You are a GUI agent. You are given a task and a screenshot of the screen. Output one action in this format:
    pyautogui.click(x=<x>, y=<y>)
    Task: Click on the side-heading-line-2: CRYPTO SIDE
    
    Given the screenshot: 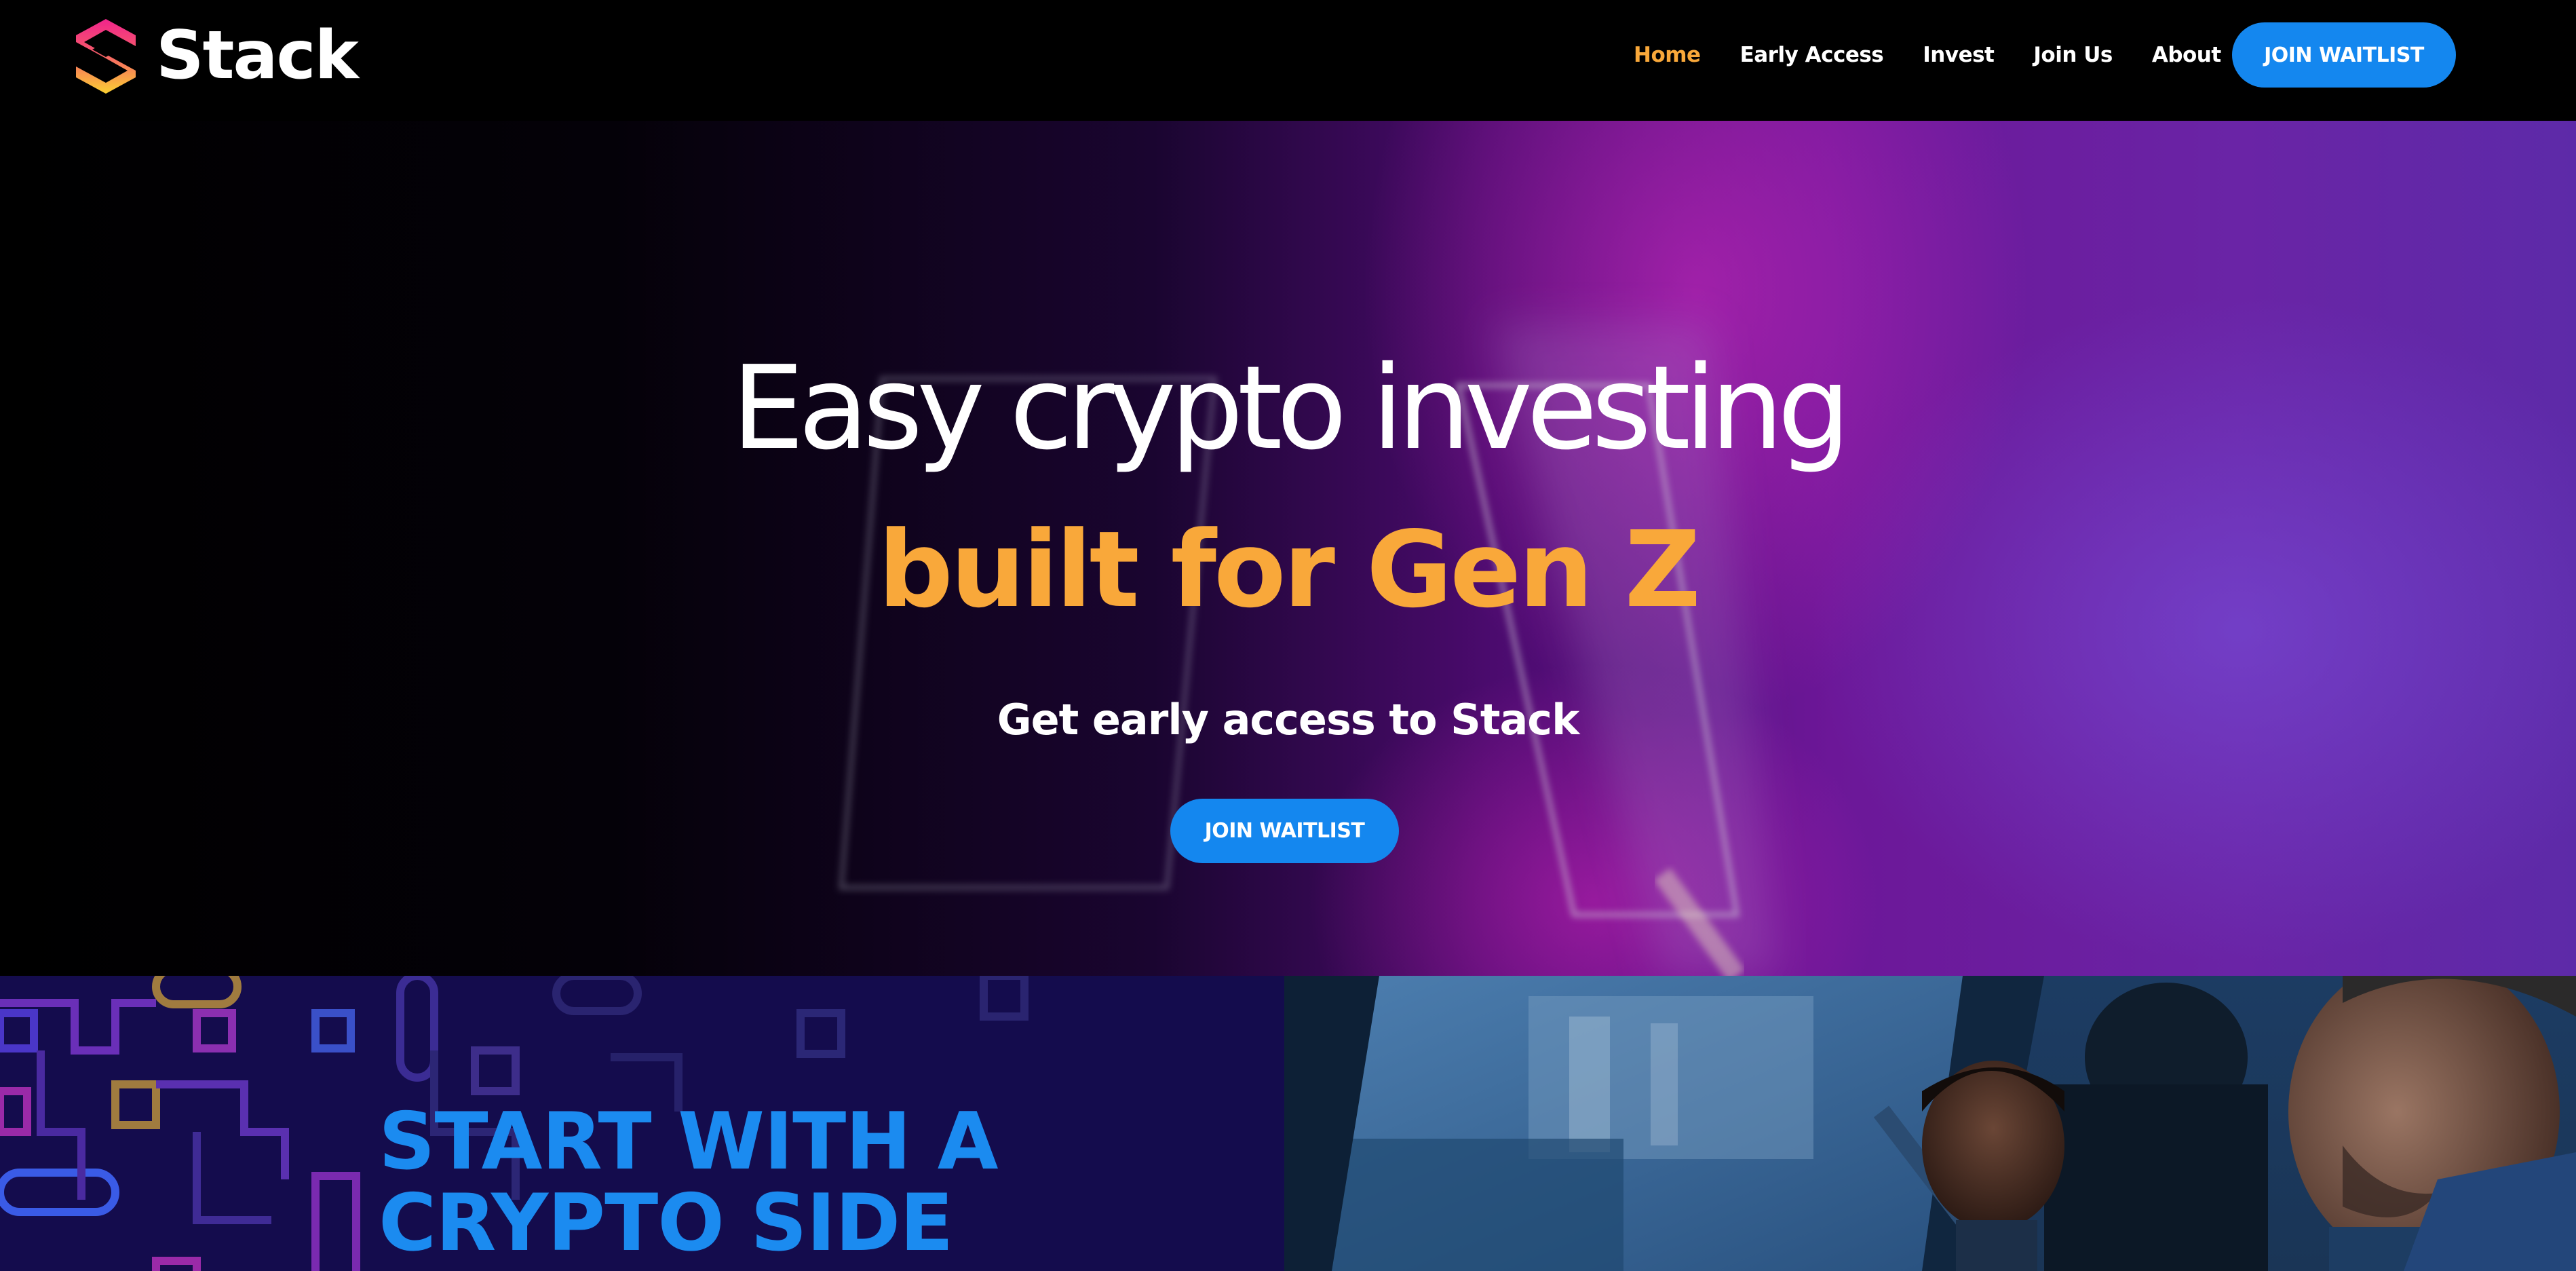 What is the action you would take?
    pyautogui.click(x=666, y=1223)
    